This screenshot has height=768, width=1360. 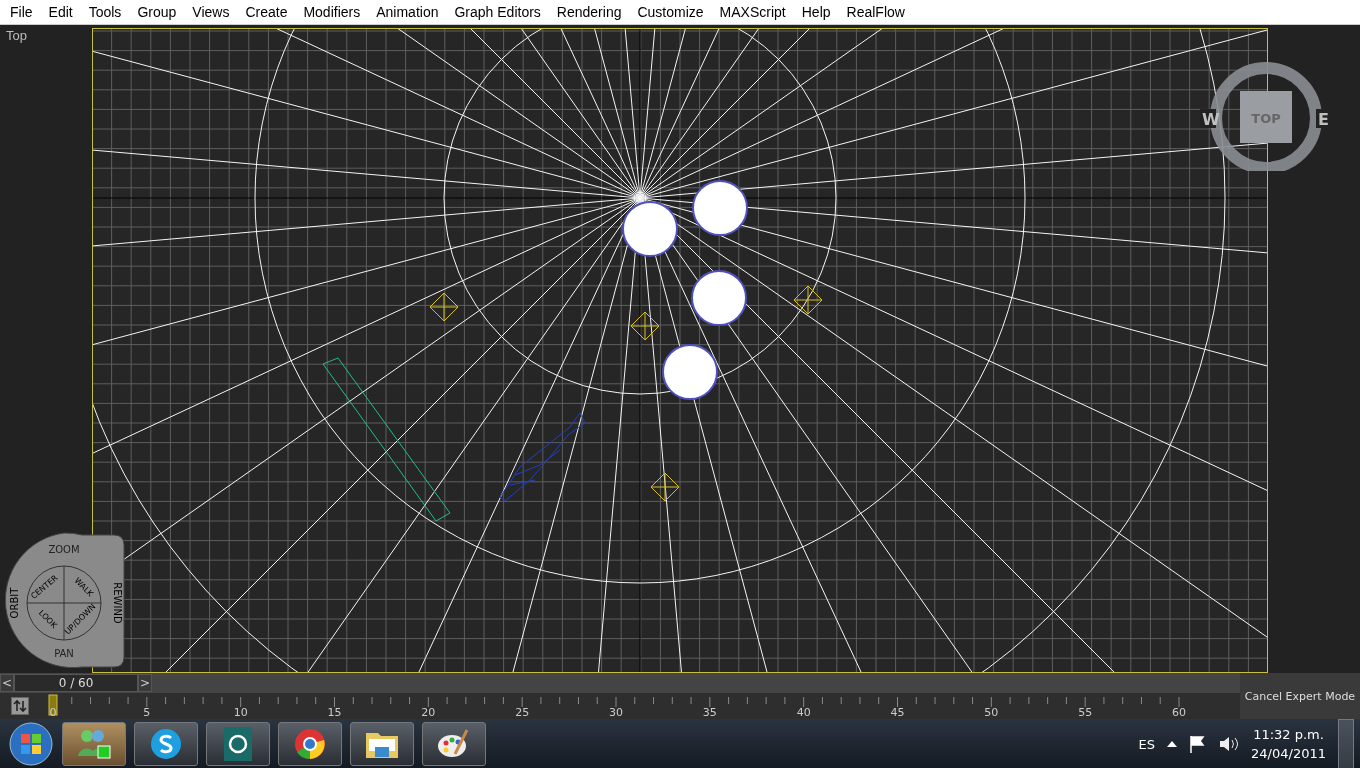 I want to click on show-desktop-button, so click(x=1346, y=743).